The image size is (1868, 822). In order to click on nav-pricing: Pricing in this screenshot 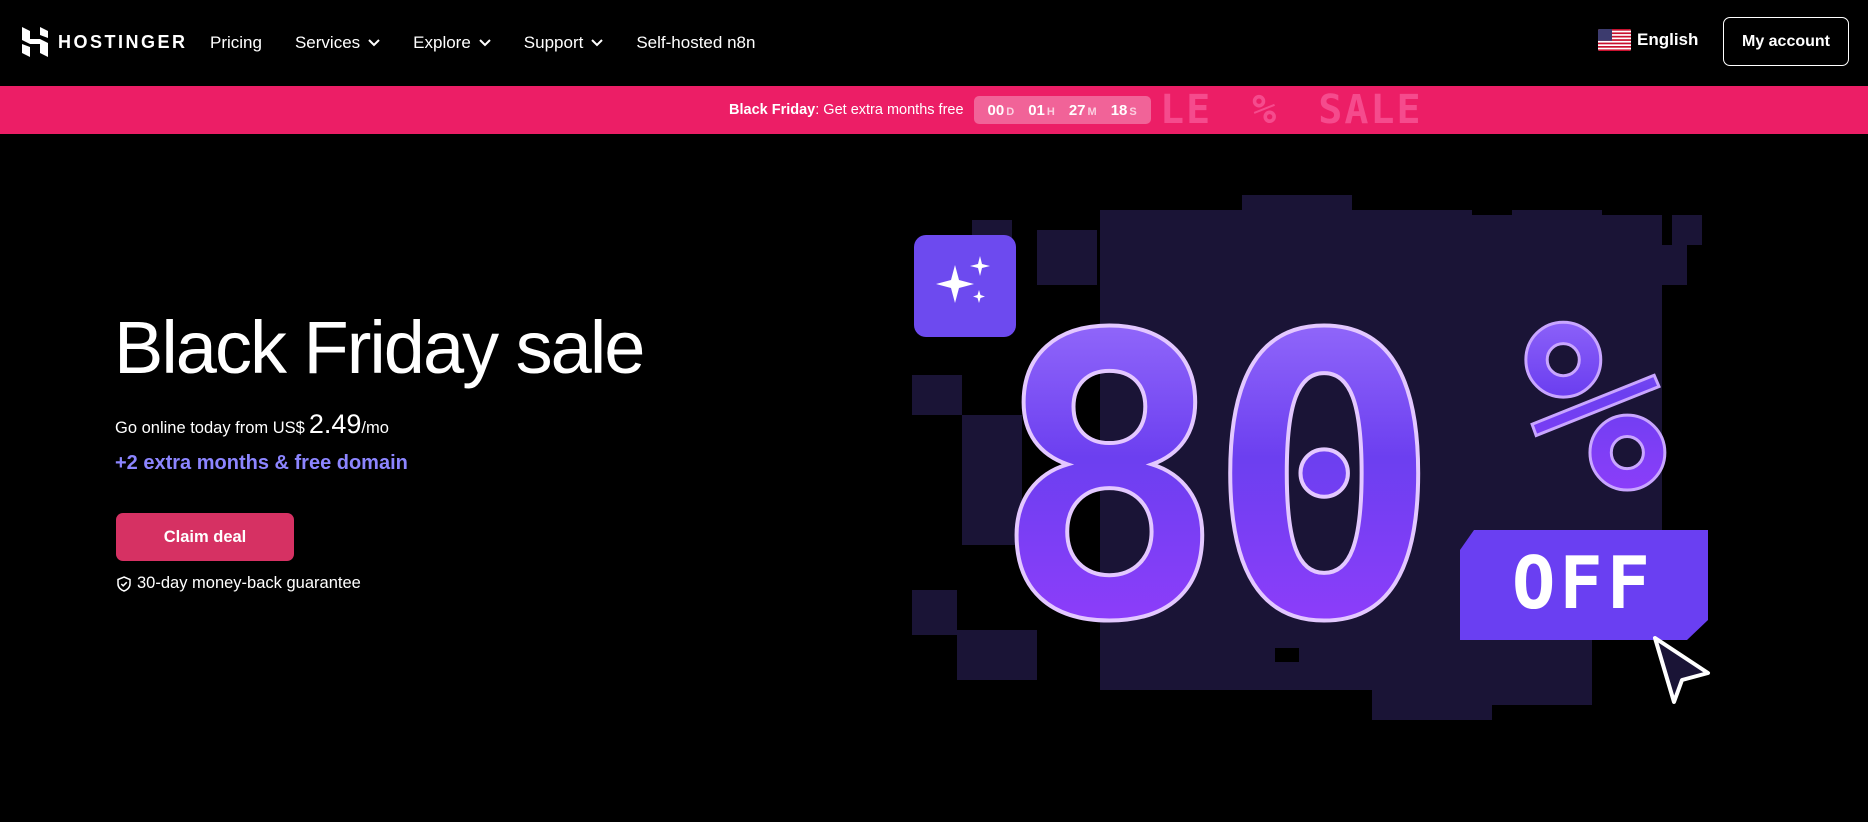, I will do `click(236, 43)`.